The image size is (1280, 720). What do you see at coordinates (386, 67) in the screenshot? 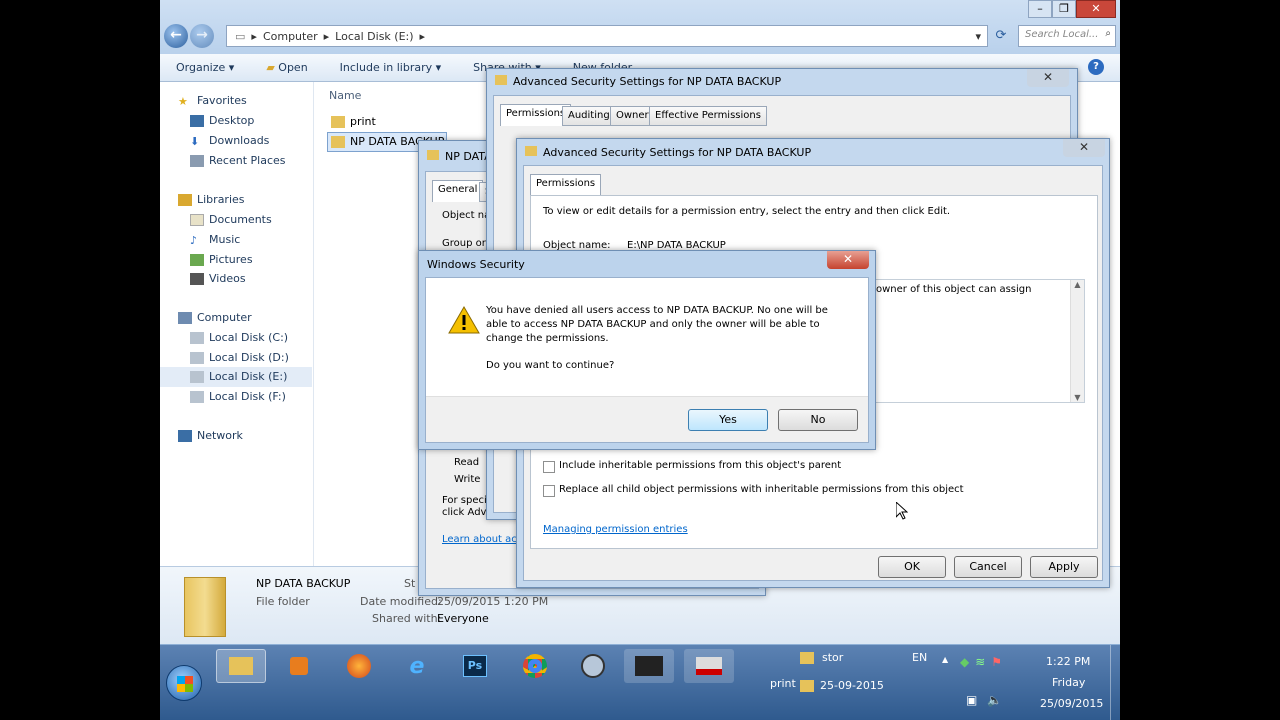
I see `include-label: Include in library` at bounding box center [386, 67].